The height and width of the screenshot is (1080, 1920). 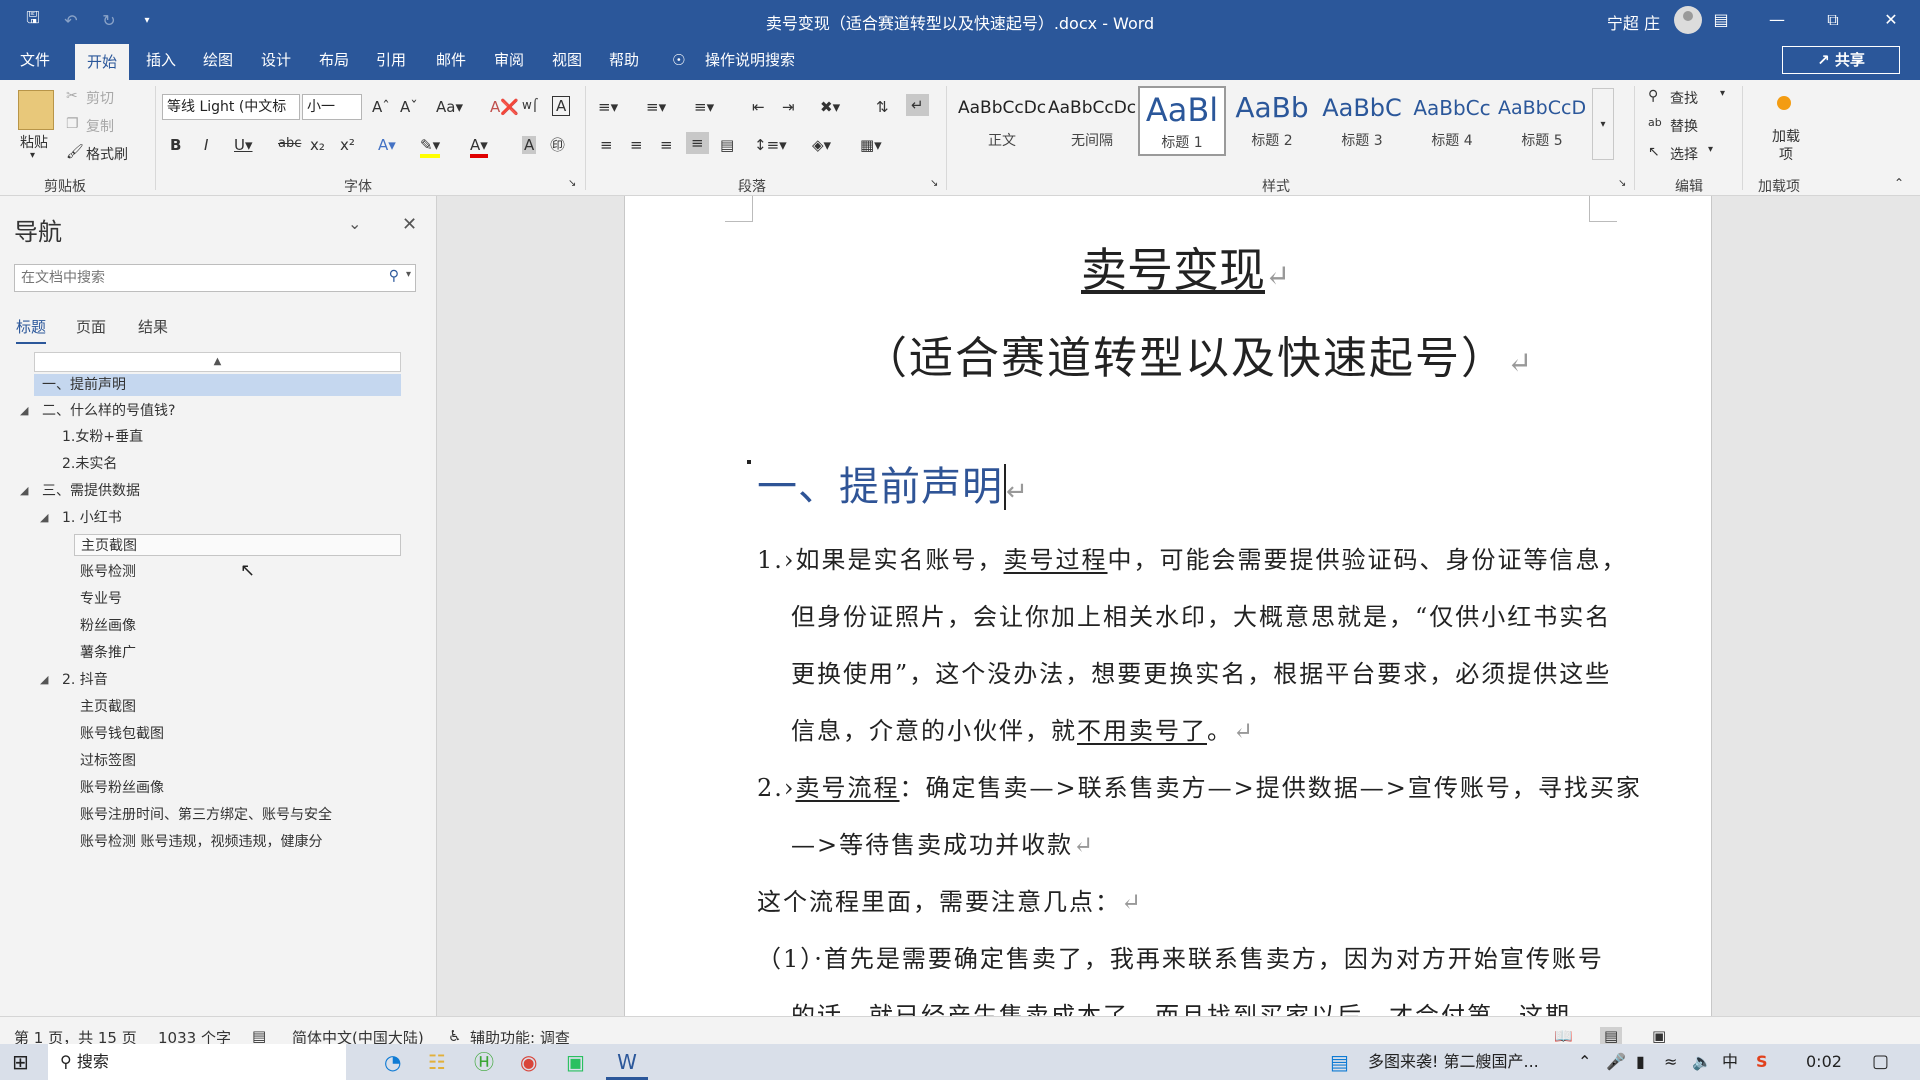 What do you see at coordinates (108, 572) in the screenshot?
I see `nav-heading-item: 账号检测` at bounding box center [108, 572].